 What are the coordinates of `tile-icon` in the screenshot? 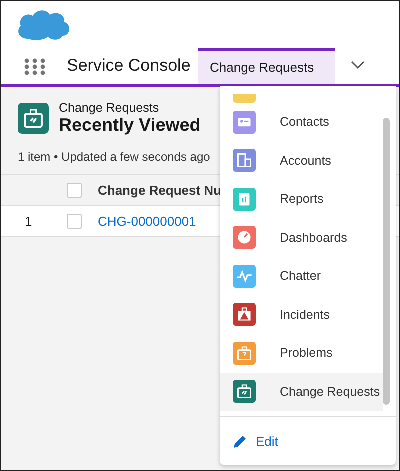 It's located at (244, 98).